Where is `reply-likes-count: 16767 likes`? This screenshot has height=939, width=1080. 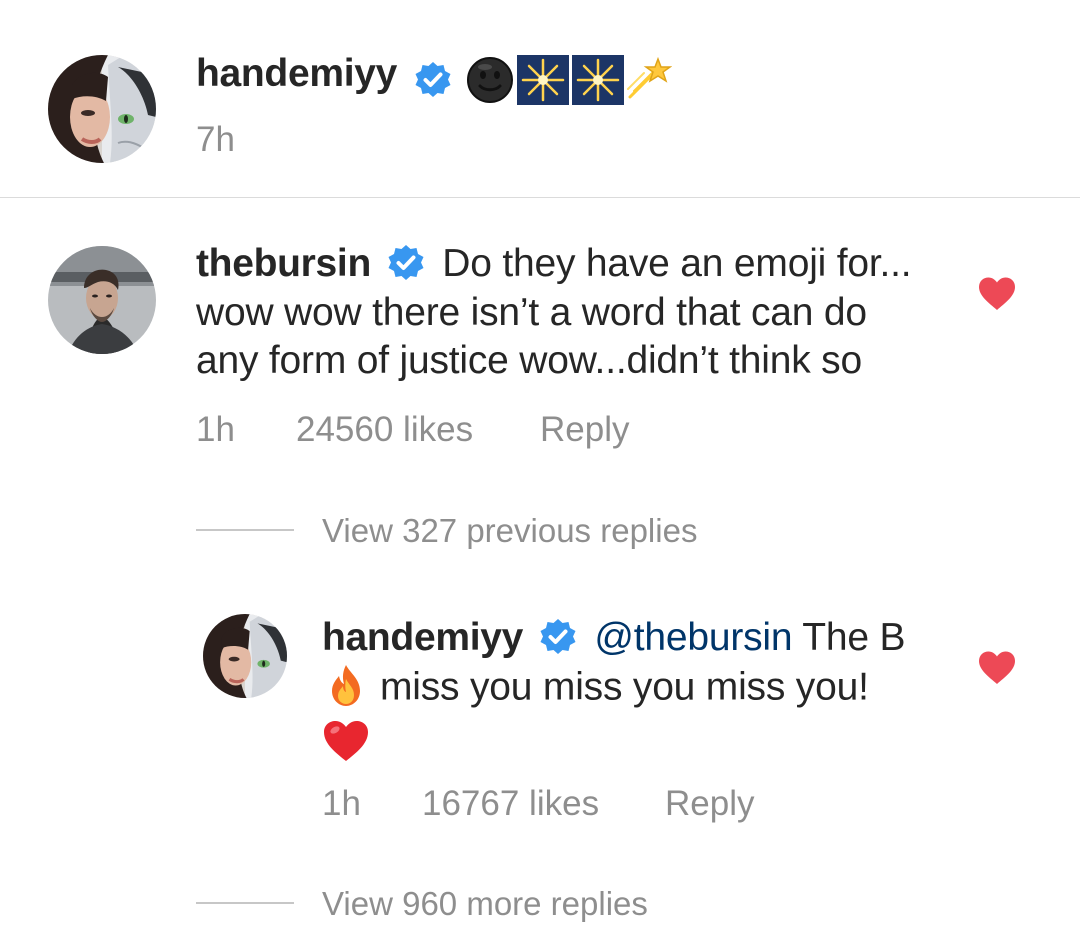
reply-likes-count: 16767 likes is located at coordinates (510, 804).